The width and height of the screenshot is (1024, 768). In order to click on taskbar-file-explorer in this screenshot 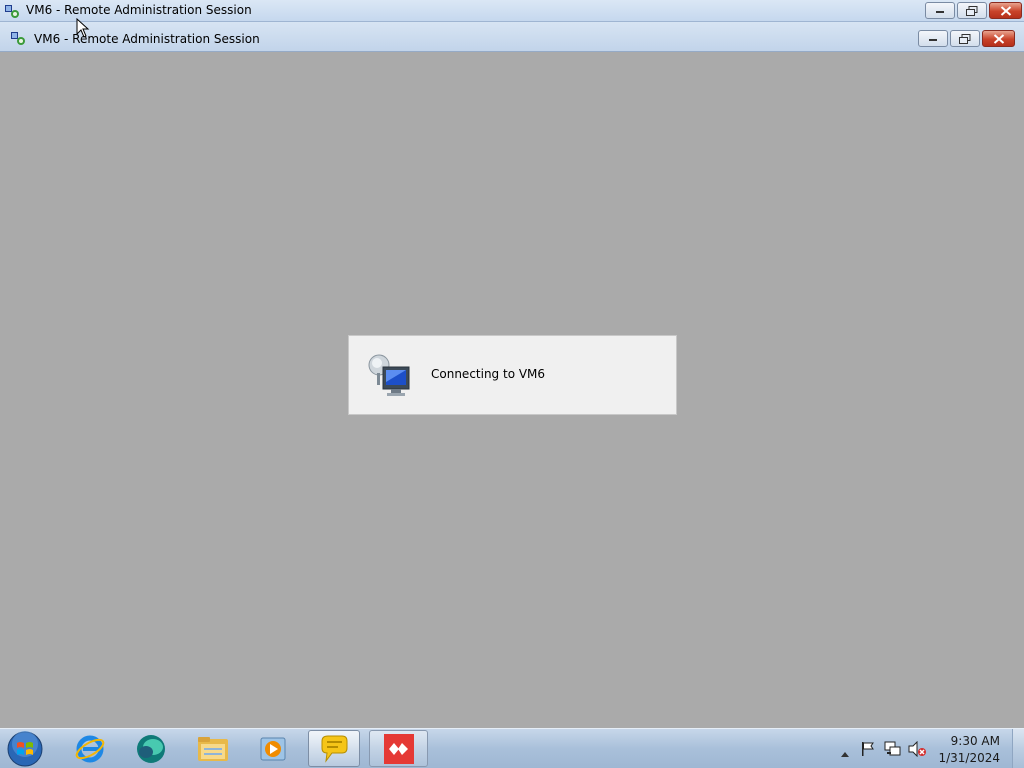, I will do `click(213, 748)`.